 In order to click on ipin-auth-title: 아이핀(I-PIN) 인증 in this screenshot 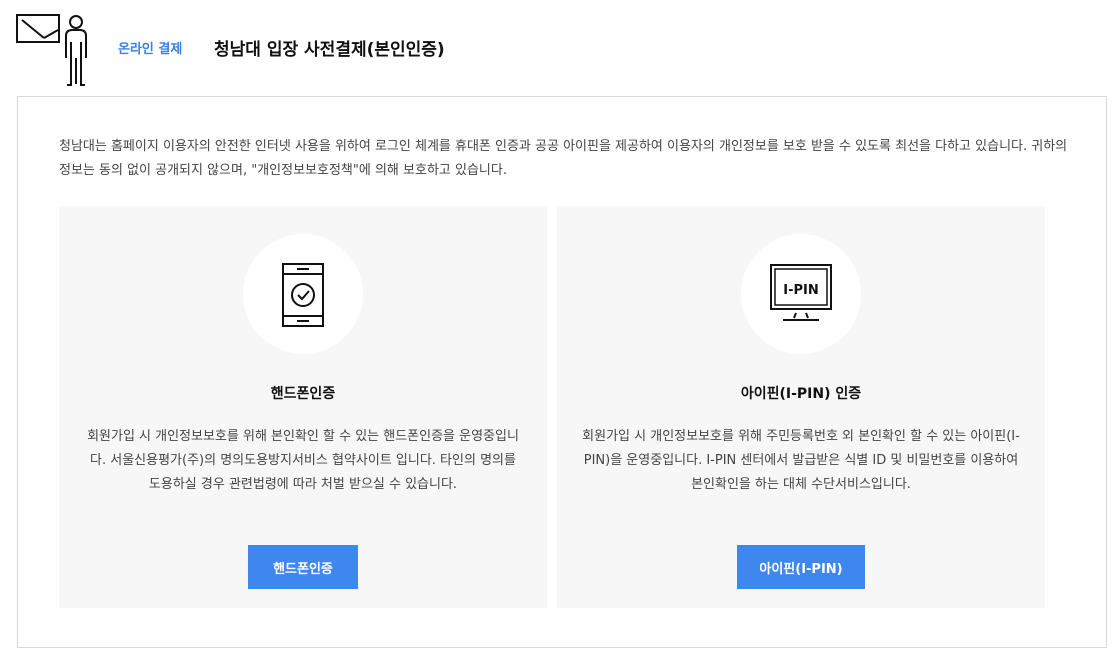, I will do `click(801, 394)`.